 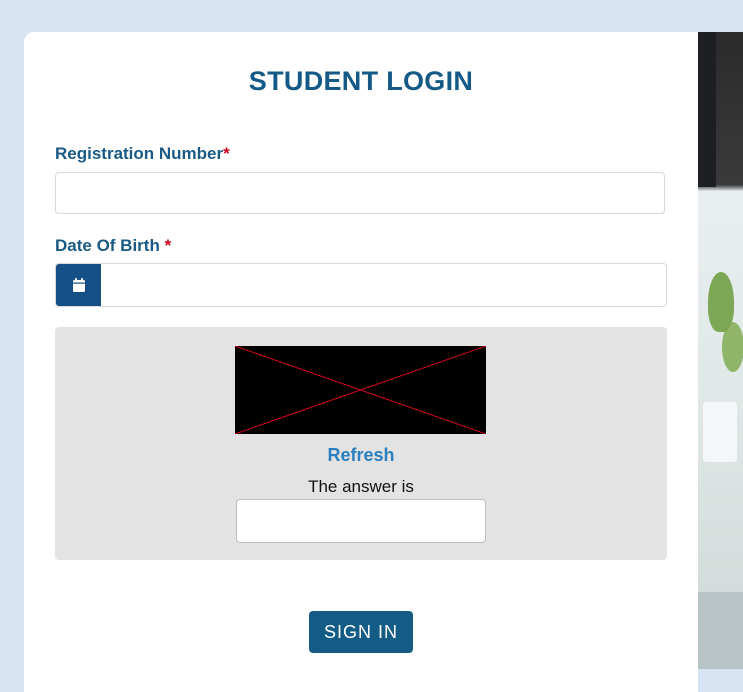 I want to click on cup, so click(x=720, y=432).